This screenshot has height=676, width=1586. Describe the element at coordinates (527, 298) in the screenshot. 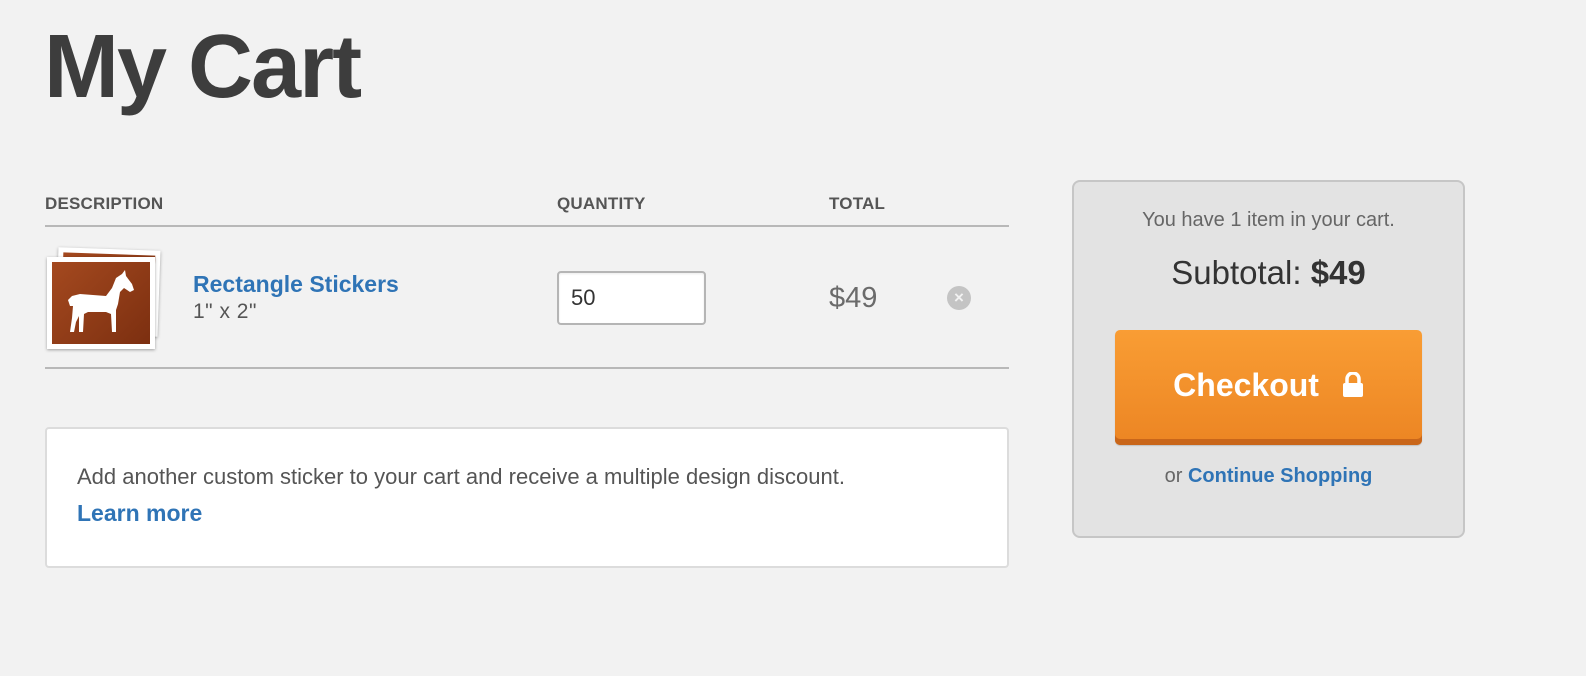

I see `table-row: Rectangle Stickers 1" x 2" $49 ×` at that location.